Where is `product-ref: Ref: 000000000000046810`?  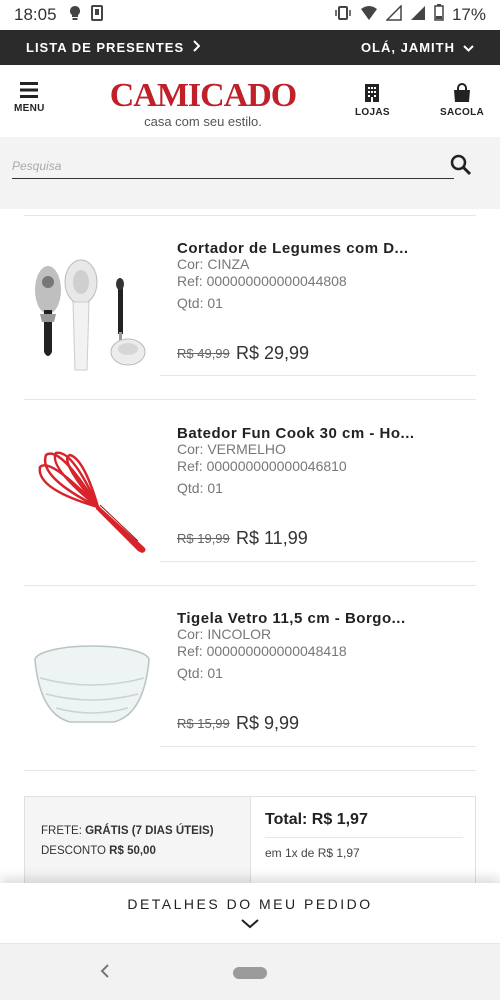
product-ref: Ref: 000000000000046810 is located at coordinates (262, 466).